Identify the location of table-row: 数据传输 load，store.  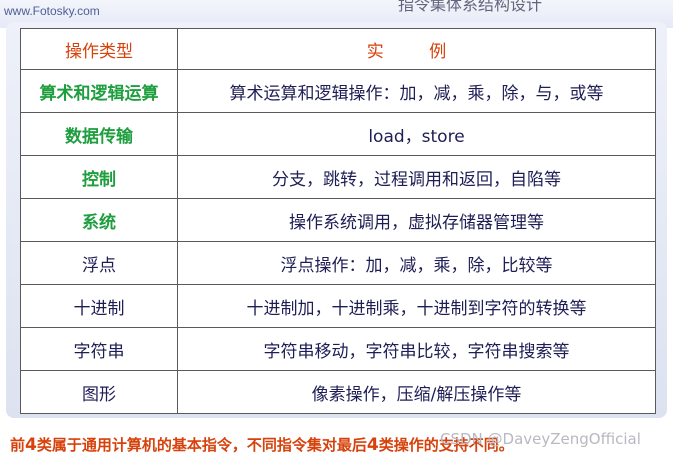
(338, 134).